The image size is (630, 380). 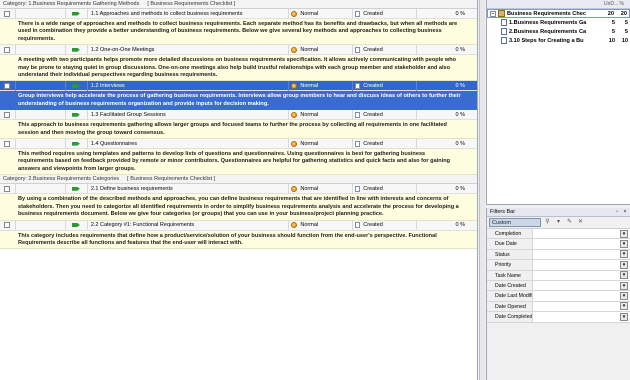 I want to click on tree-item: 3.10 Steps for Creating a Bu 10 10, so click(x=558, y=40).